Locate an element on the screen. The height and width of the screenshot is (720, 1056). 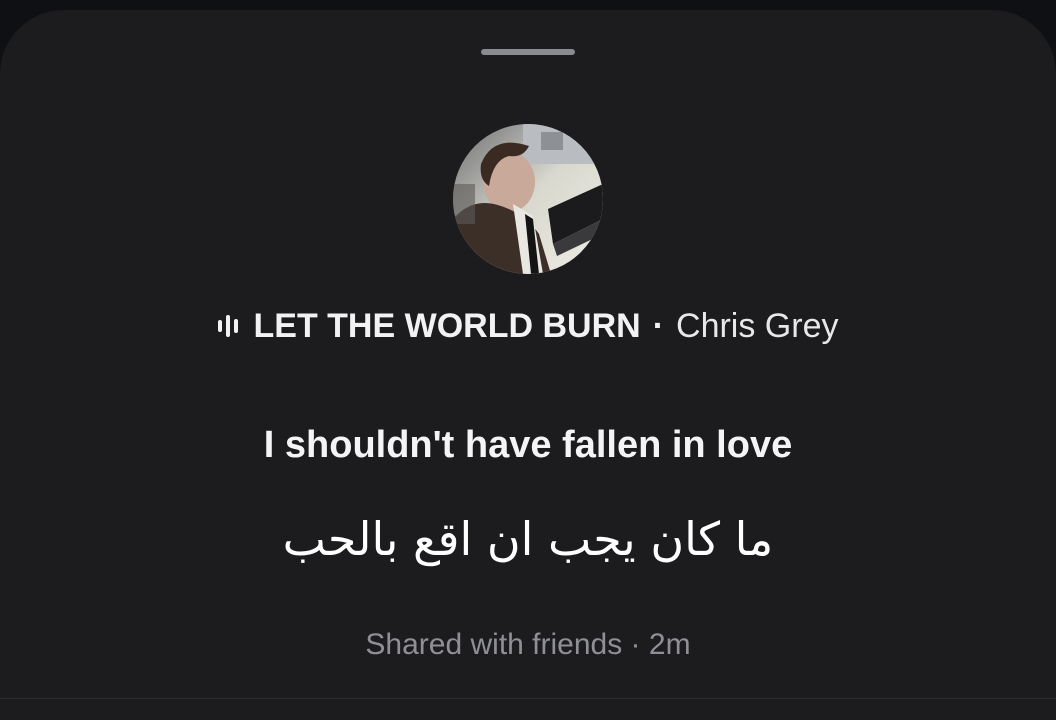
share-status: Shared with friends · 2m is located at coordinates (528, 644).